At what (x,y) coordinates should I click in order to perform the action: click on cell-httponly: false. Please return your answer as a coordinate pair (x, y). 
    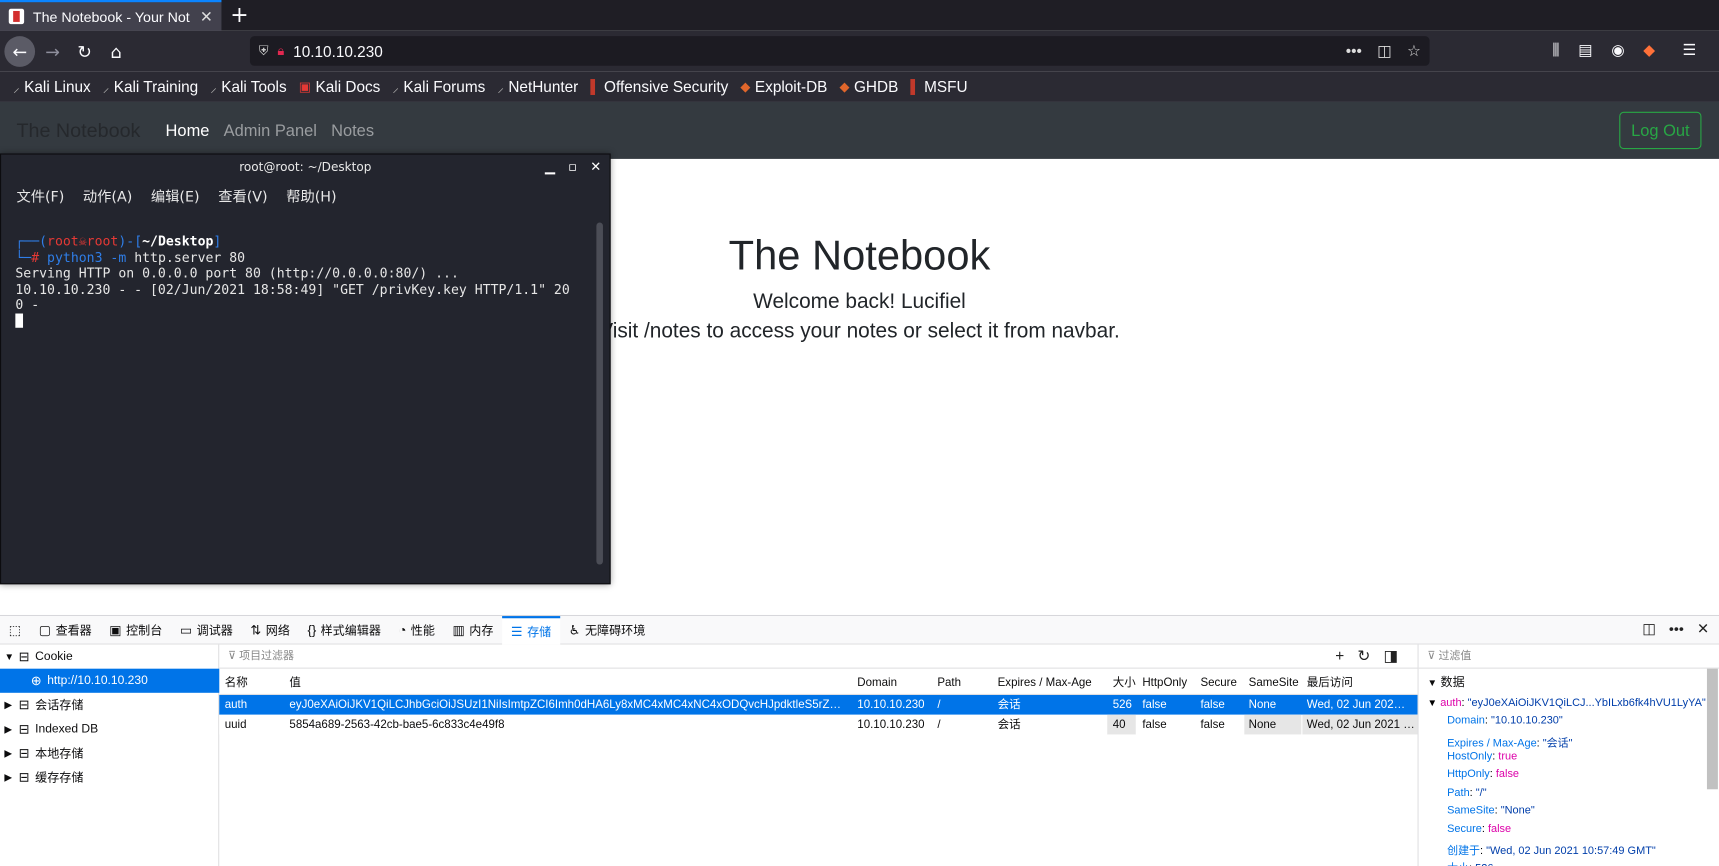
    Looking at the image, I should click on (1154, 705).